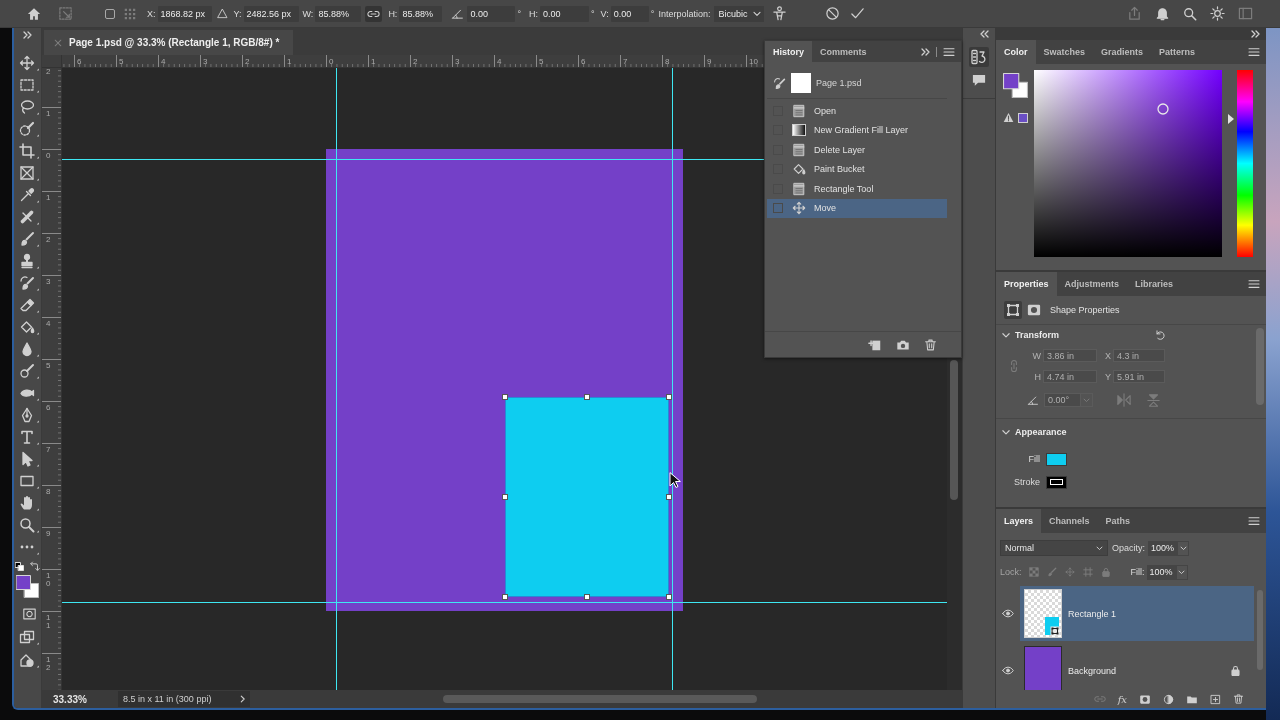 The width and height of the screenshot is (1280, 720). I want to click on blend-mode-dropdown: Normal, so click(1054, 548).